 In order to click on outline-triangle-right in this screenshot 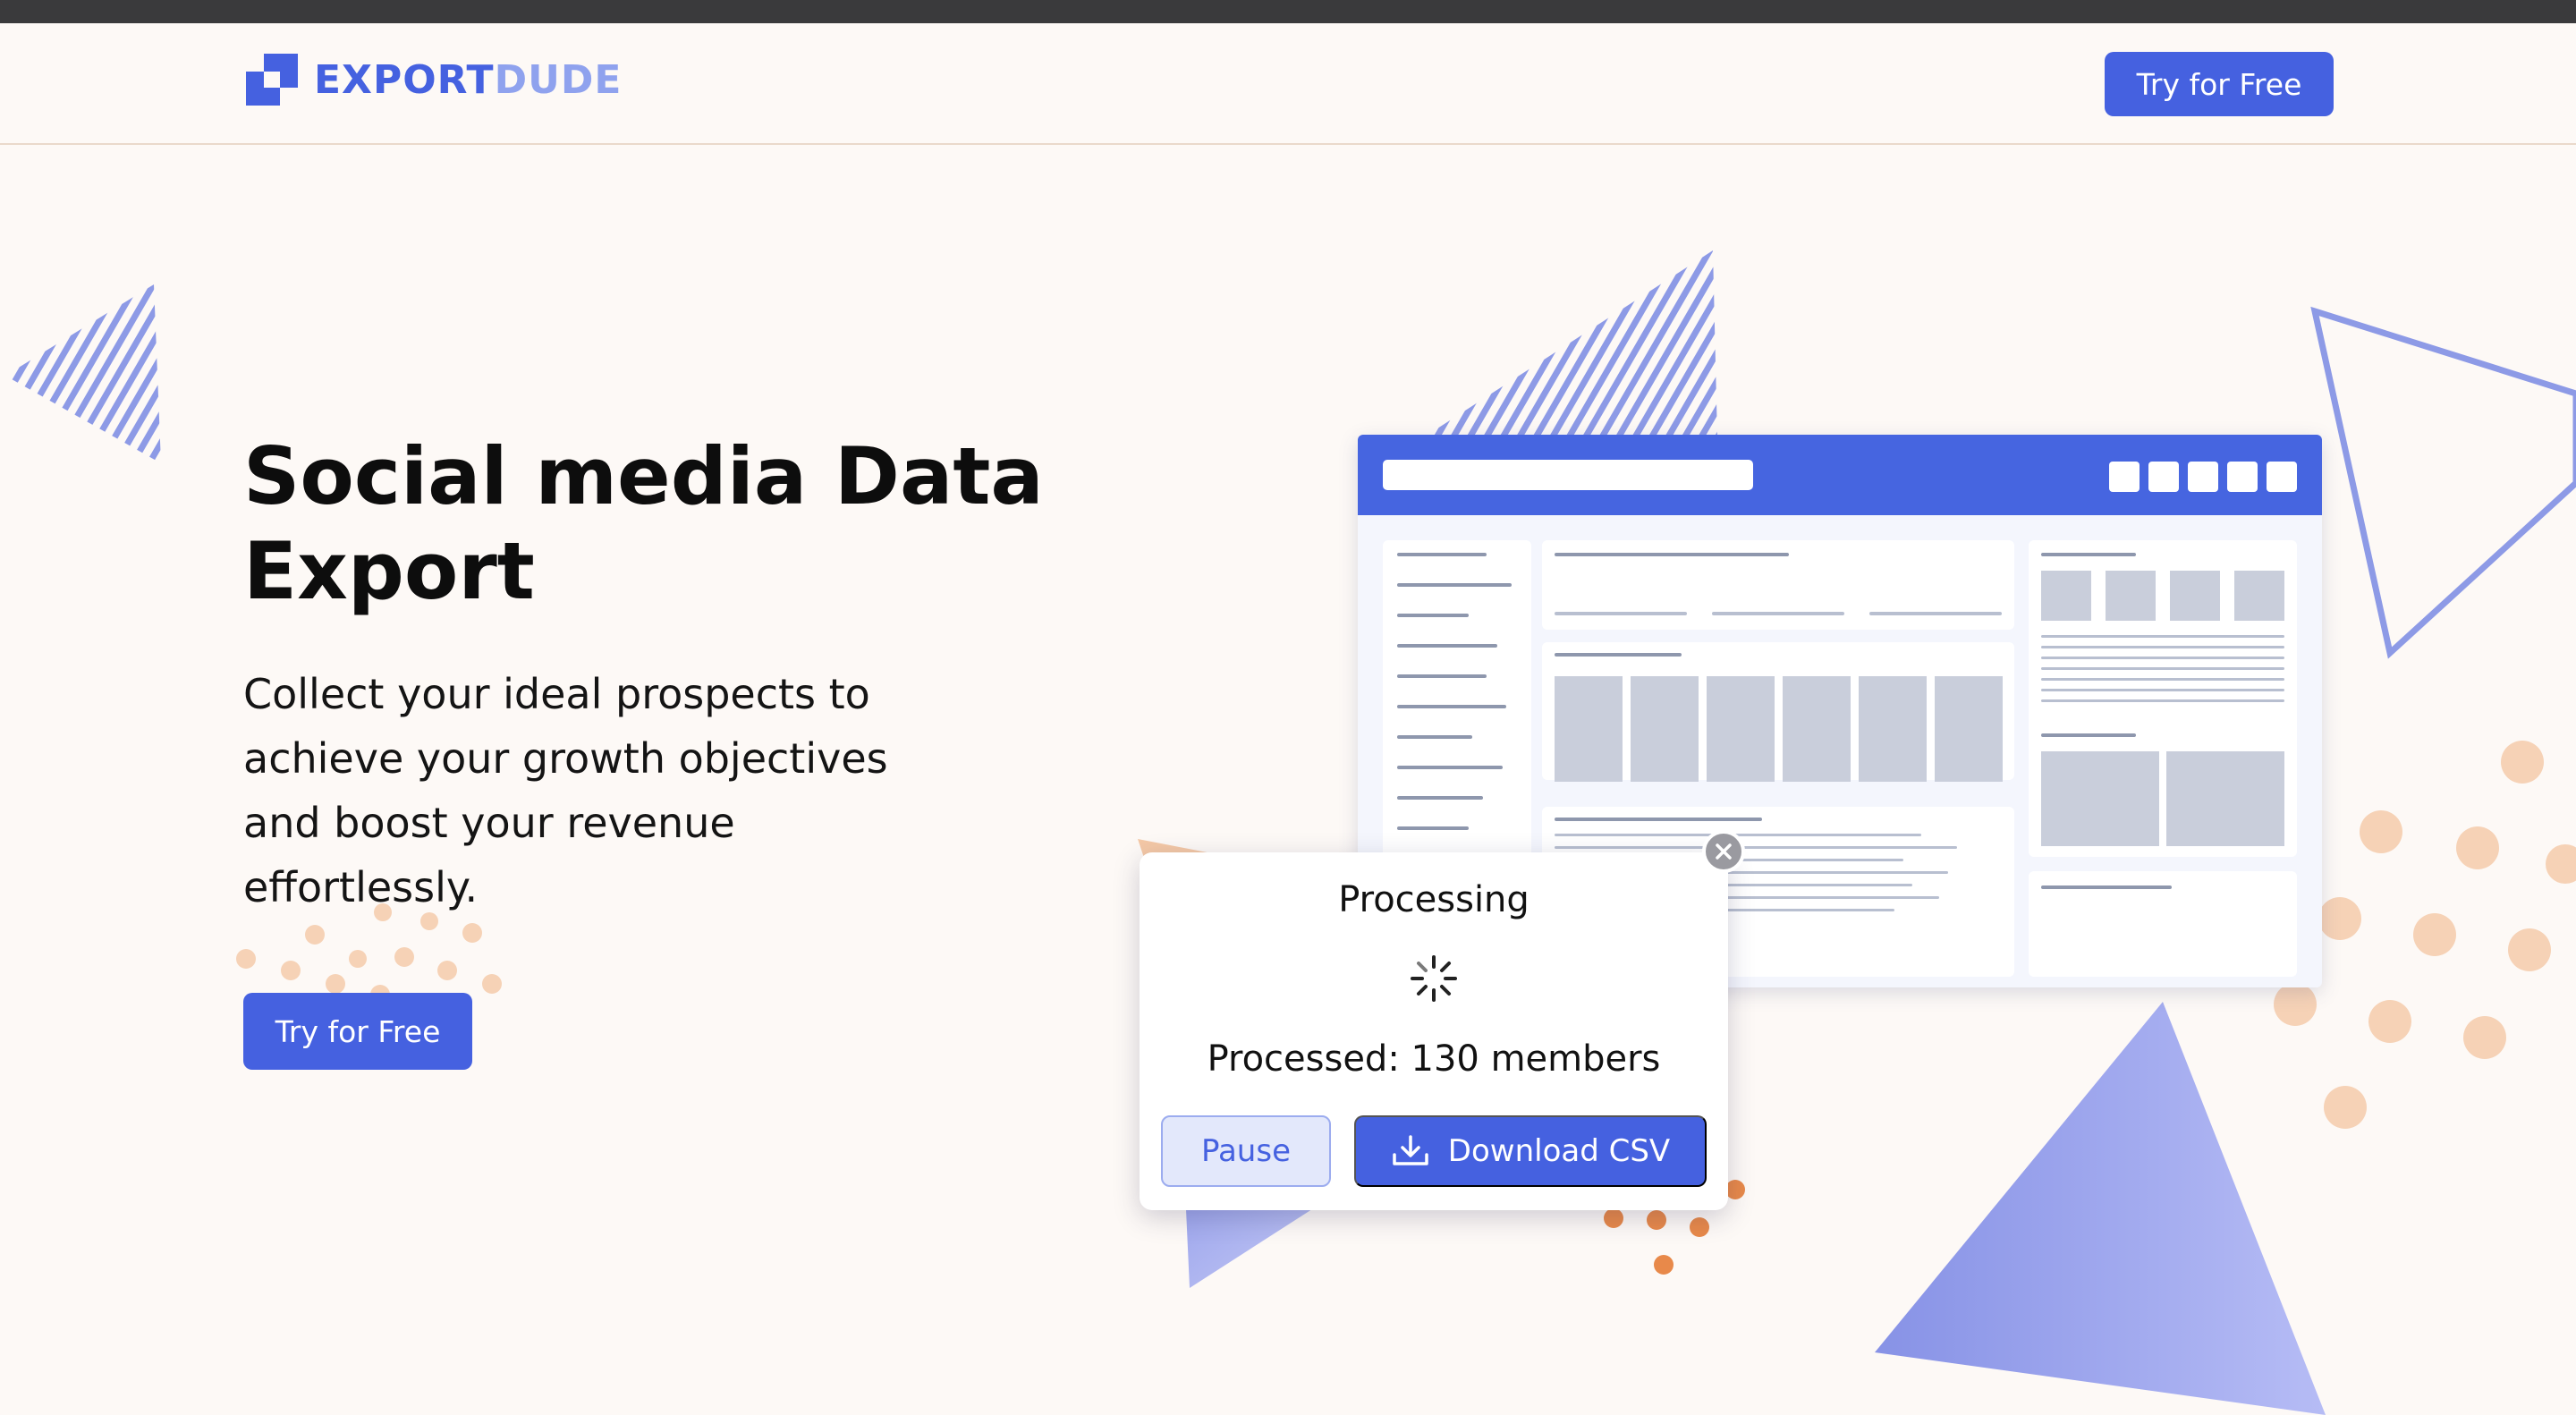, I will do `click(2443, 483)`.